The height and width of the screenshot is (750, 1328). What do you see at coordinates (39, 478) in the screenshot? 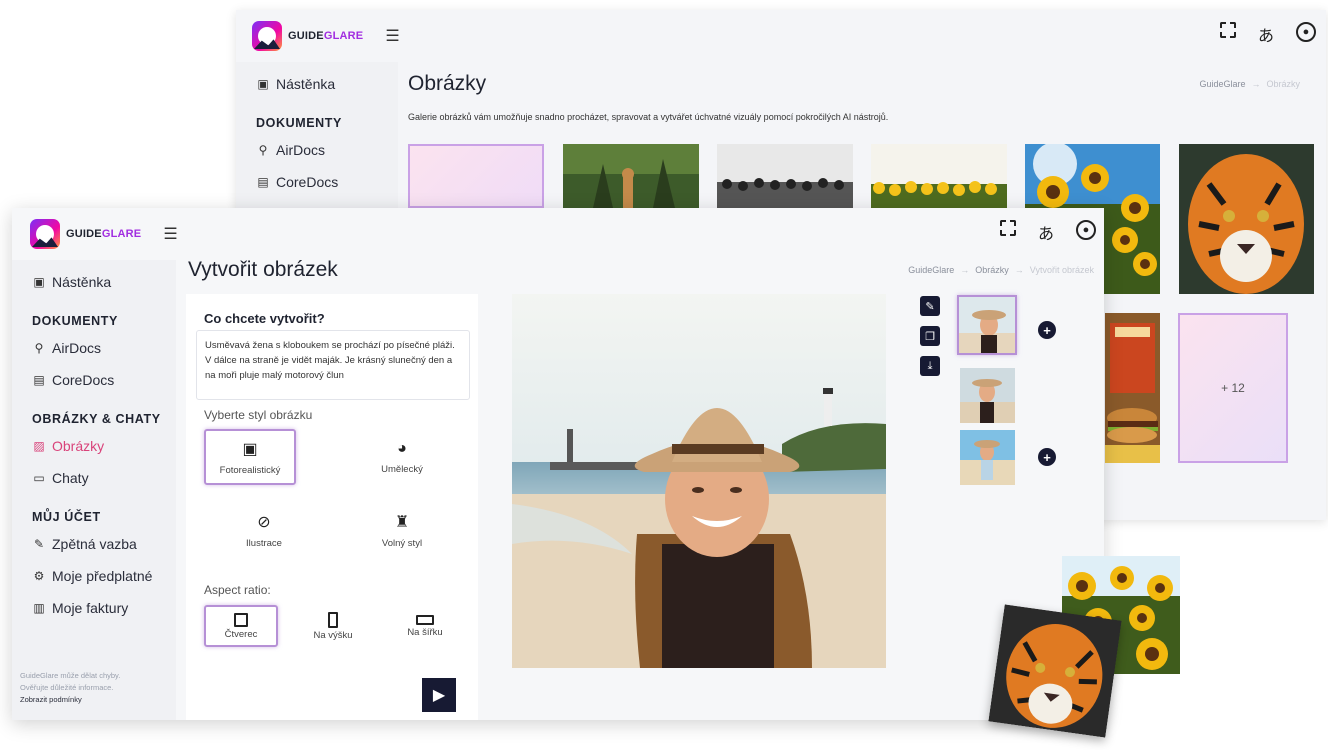
I see `chat-icon: ▭` at bounding box center [39, 478].